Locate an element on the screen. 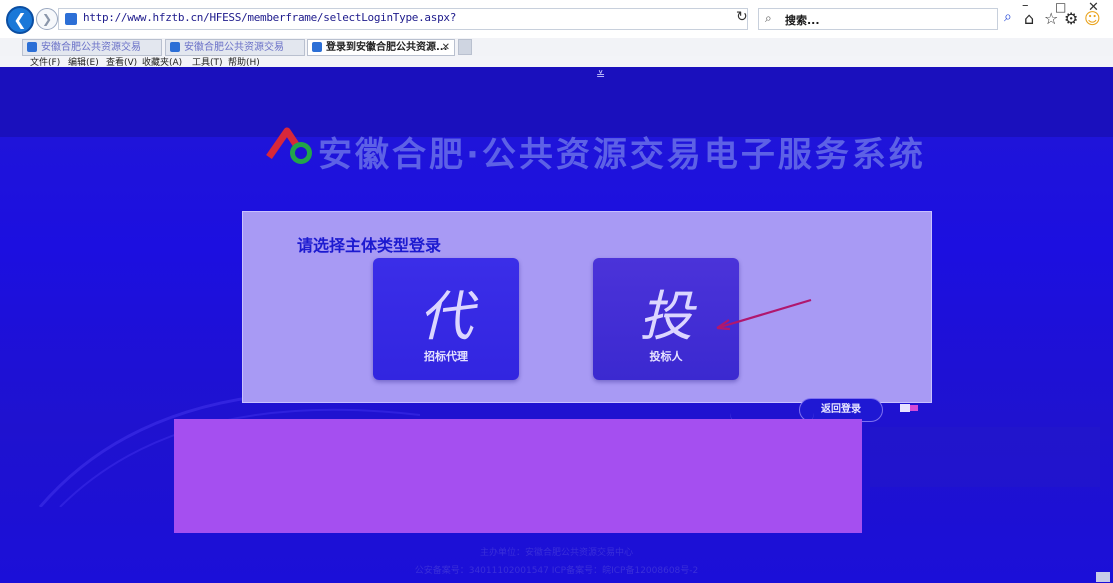  agency-login-card: 代 招标代理 is located at coordinates (446, 319).